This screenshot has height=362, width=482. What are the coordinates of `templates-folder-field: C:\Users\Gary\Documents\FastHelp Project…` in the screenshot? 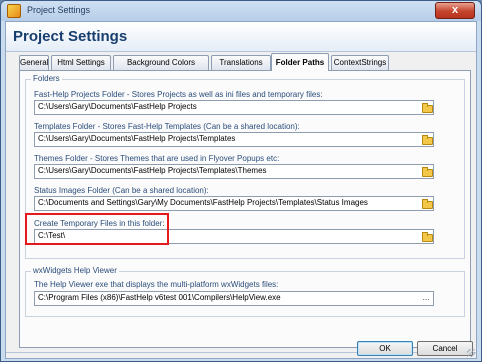 It's located at (234, 139).